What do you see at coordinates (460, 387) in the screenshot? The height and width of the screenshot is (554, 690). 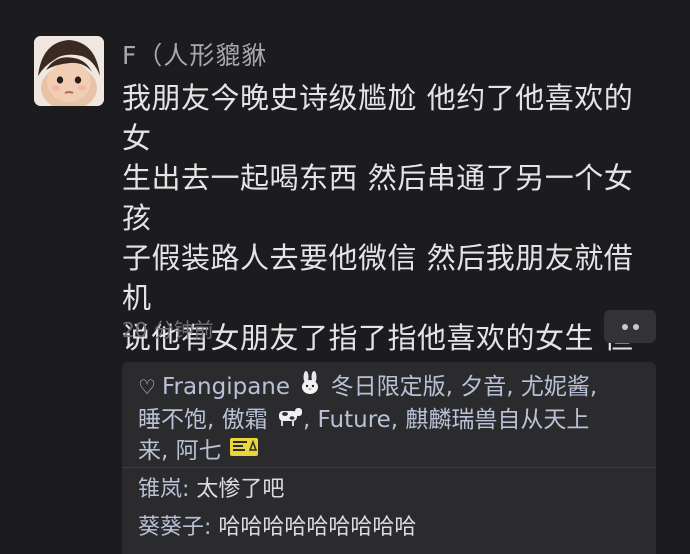 I see `liker-names: 冬日限定版, 夕音, 尤妮酱,` at bounding box center [460, 387].